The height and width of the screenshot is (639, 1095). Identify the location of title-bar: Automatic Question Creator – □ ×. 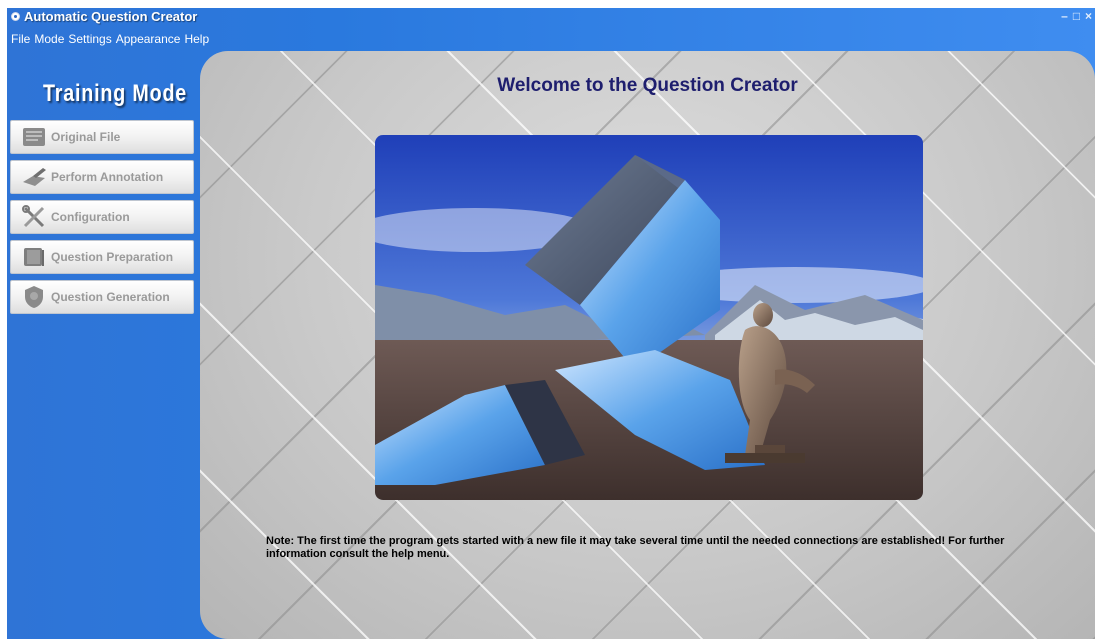
(551, 18).